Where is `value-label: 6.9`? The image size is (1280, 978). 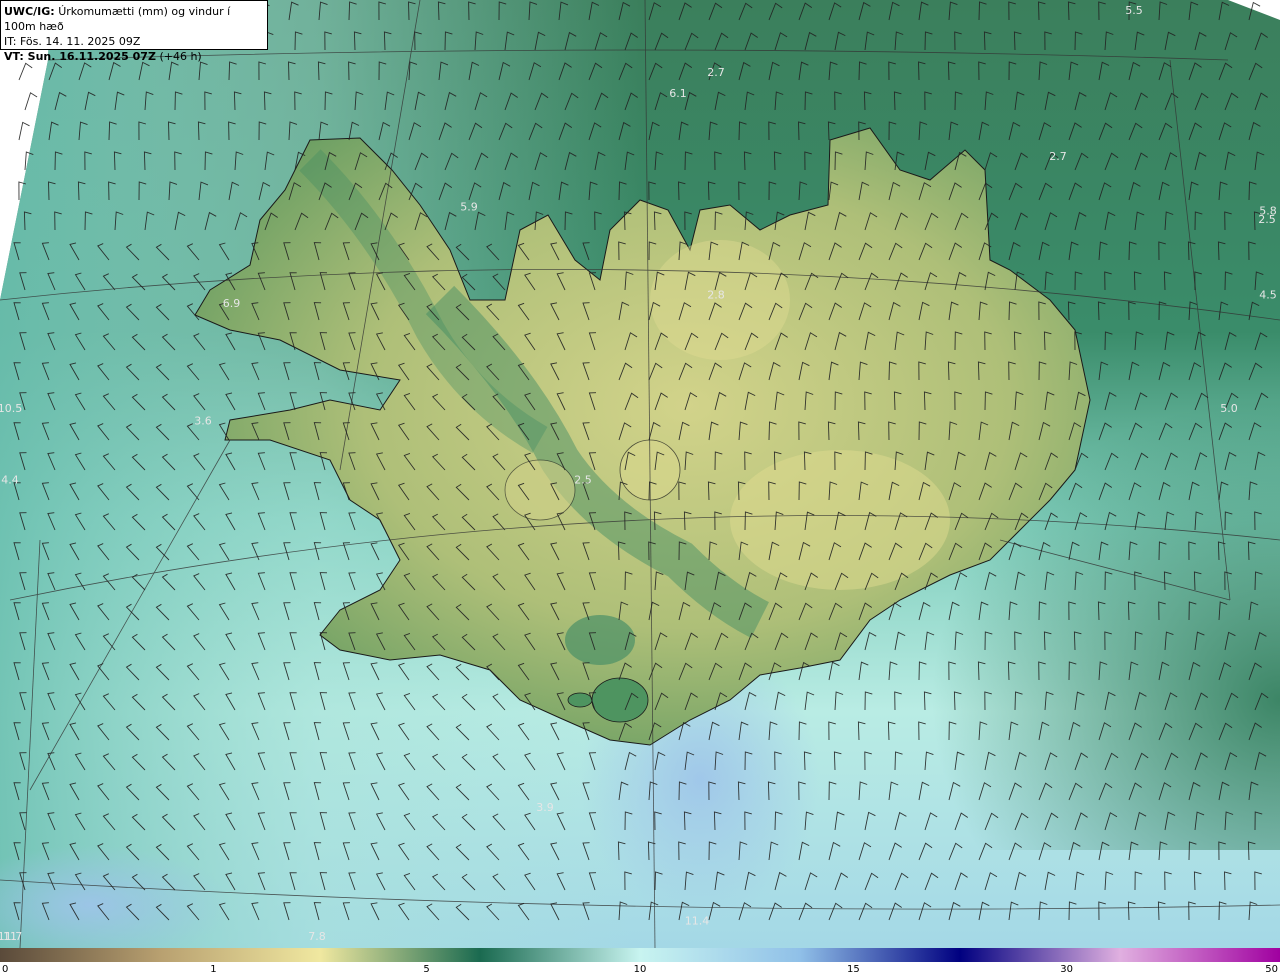
value-label: 6.9 is located at coordinates (232, 303).